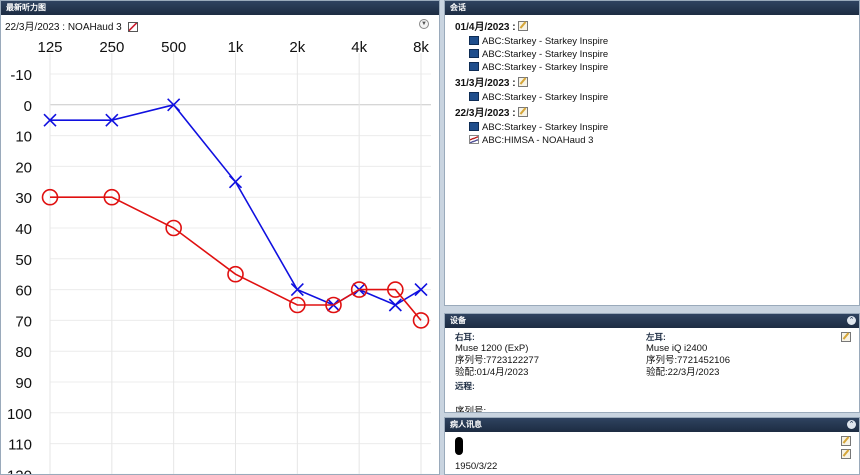  Describe the element at coordinates (652, 8) in the screenshot. I see `sessions-header: 会话` at that location.